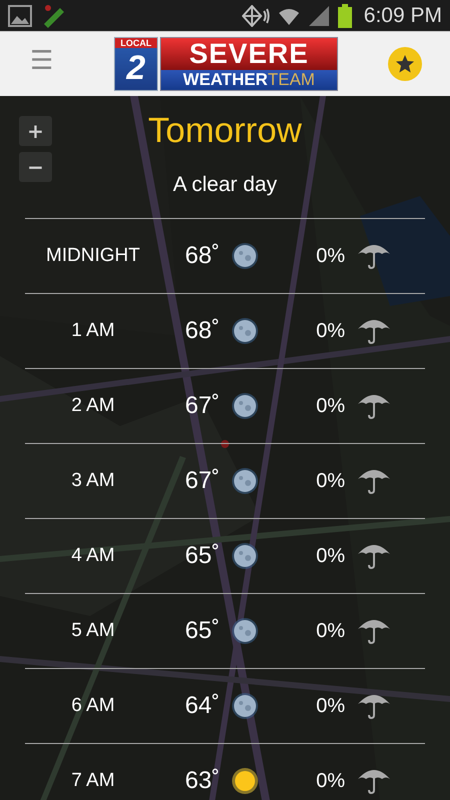 The height and width of the screenshot is (800, 450). What do you see at coordinates (249, 64) in the screenshot?
I see `logo-wordmark: SEVERE WEATHERTEAM` at bounding box center [249, 64].